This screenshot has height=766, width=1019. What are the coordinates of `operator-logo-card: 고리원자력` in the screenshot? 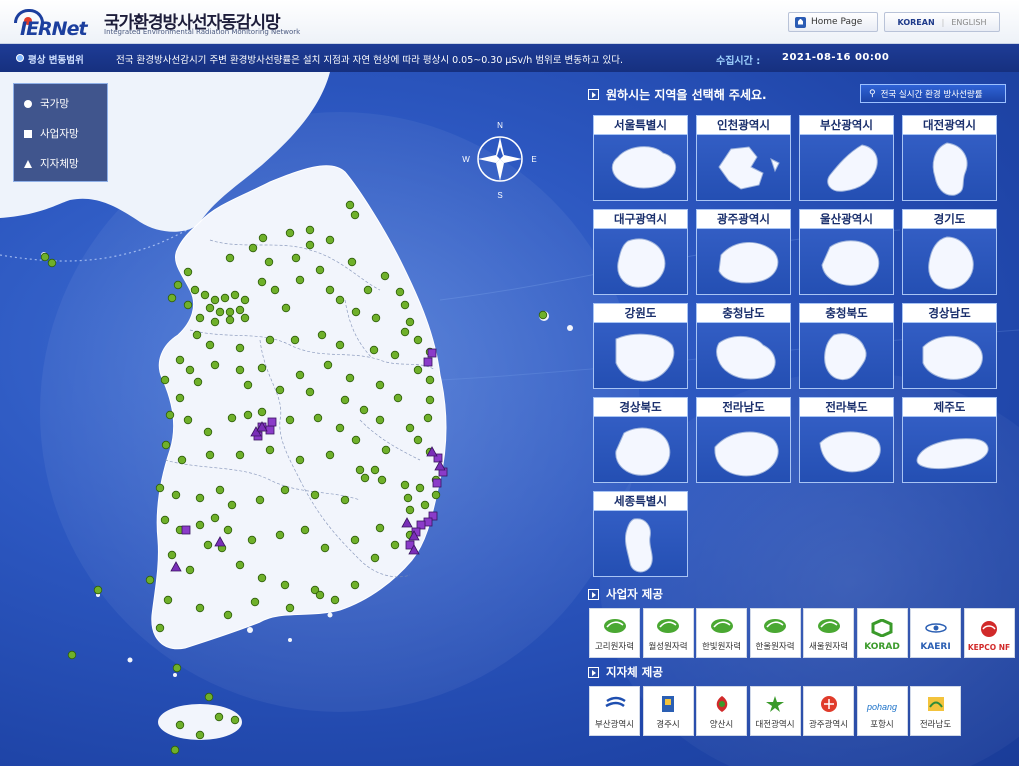 It's located at (614, 633).